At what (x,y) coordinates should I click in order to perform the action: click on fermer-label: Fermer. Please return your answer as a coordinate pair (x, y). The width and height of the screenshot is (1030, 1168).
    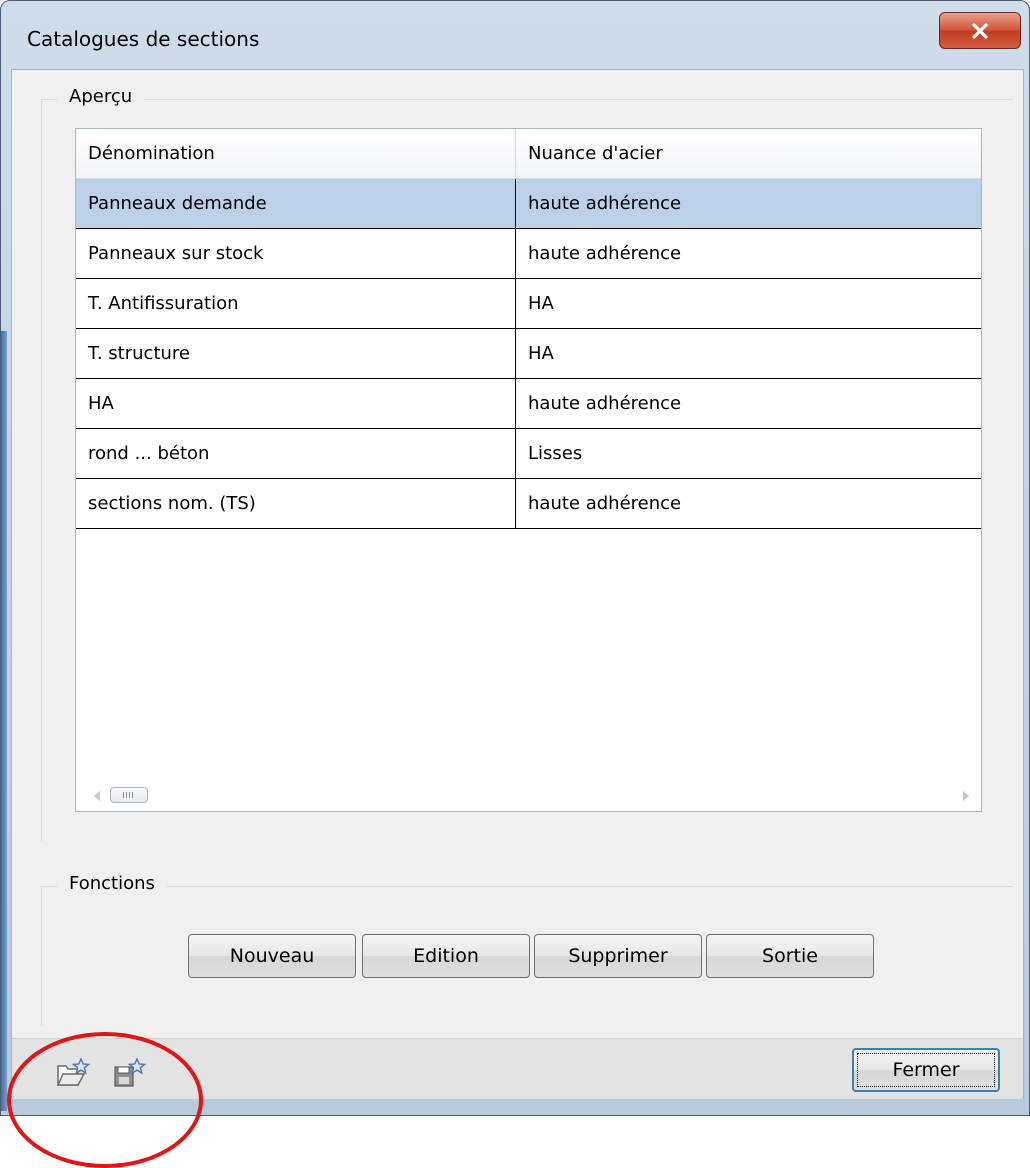
    Looking at the image, I should click on (926, 1070).